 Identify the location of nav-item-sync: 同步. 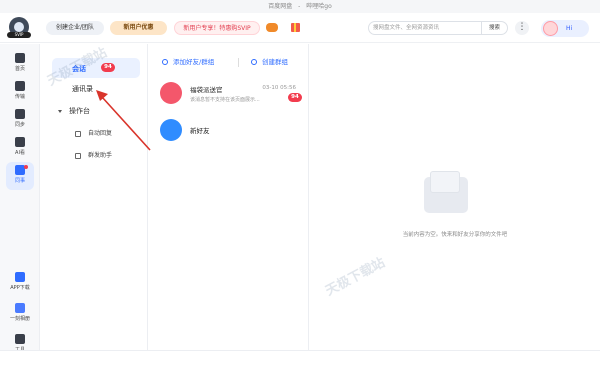
(20, 118).